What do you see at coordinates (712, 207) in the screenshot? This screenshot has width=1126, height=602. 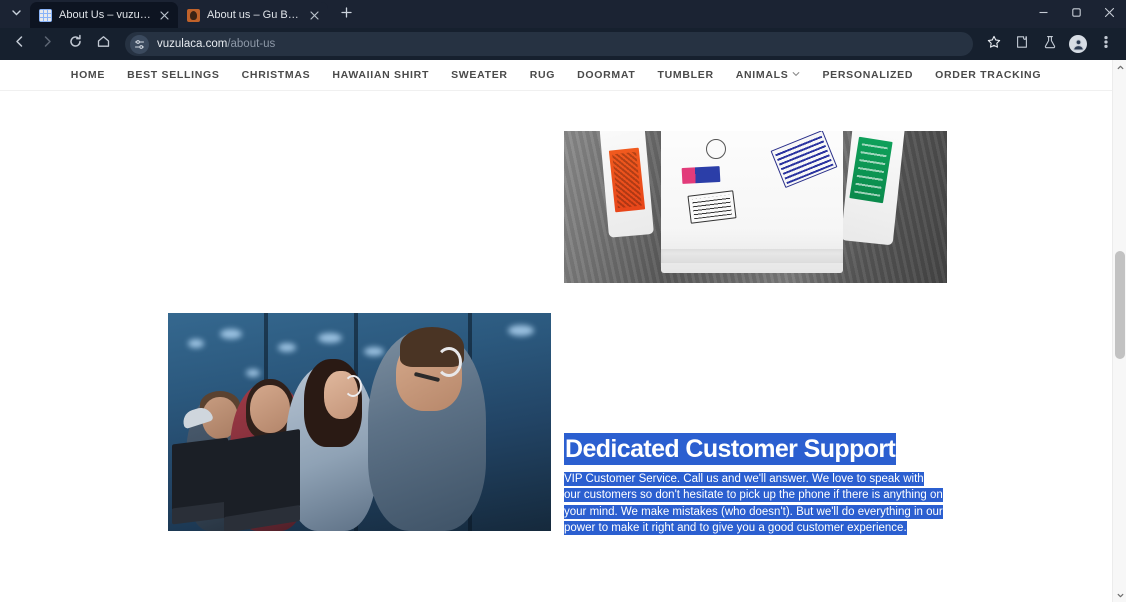 I see `patch-label-white` at bounding box center [712, 207].